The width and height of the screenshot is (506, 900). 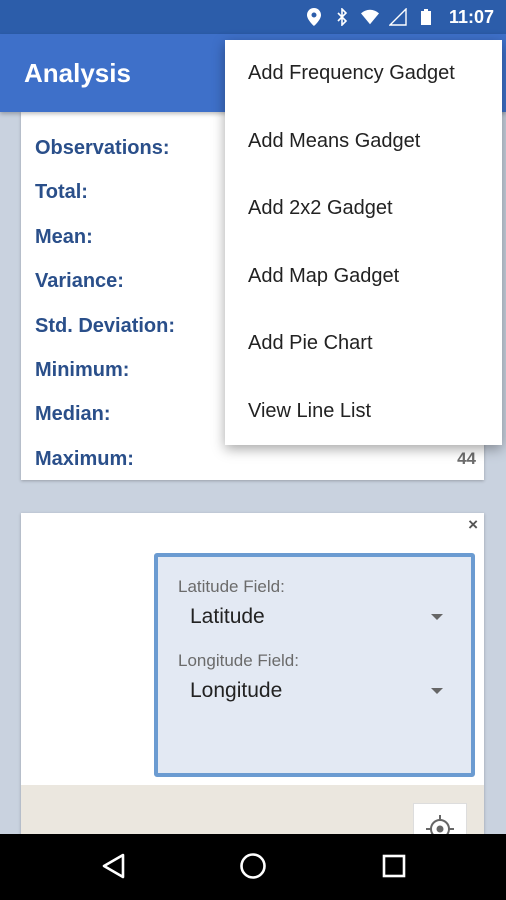 What do you see at coordinates (316, 691) in the screenshot?
I see `longitude-field-select: Longitude` at bounding box center [316, 691].